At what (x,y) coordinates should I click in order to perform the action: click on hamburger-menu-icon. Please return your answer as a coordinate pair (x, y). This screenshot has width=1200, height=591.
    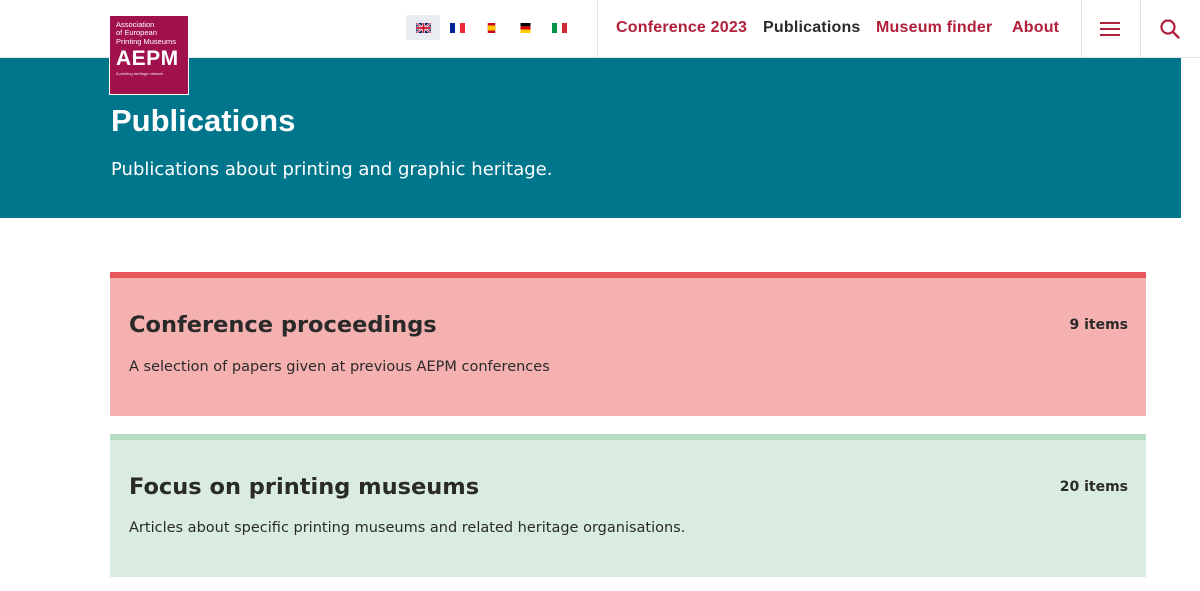
    Looking at the image, I should click on (1110, 29).